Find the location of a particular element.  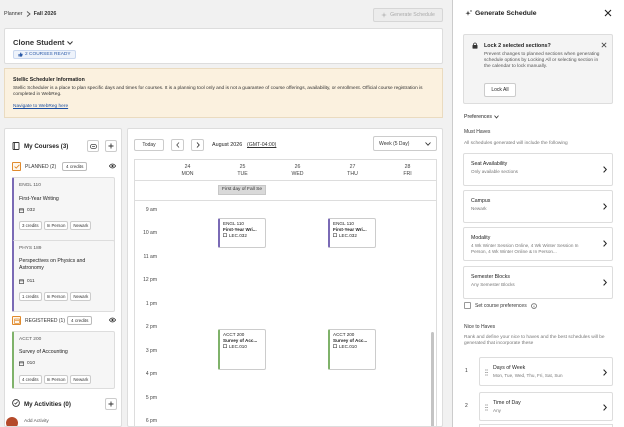

set-course-preferences-row: Set course preferences is located at coordinates (500, 305).